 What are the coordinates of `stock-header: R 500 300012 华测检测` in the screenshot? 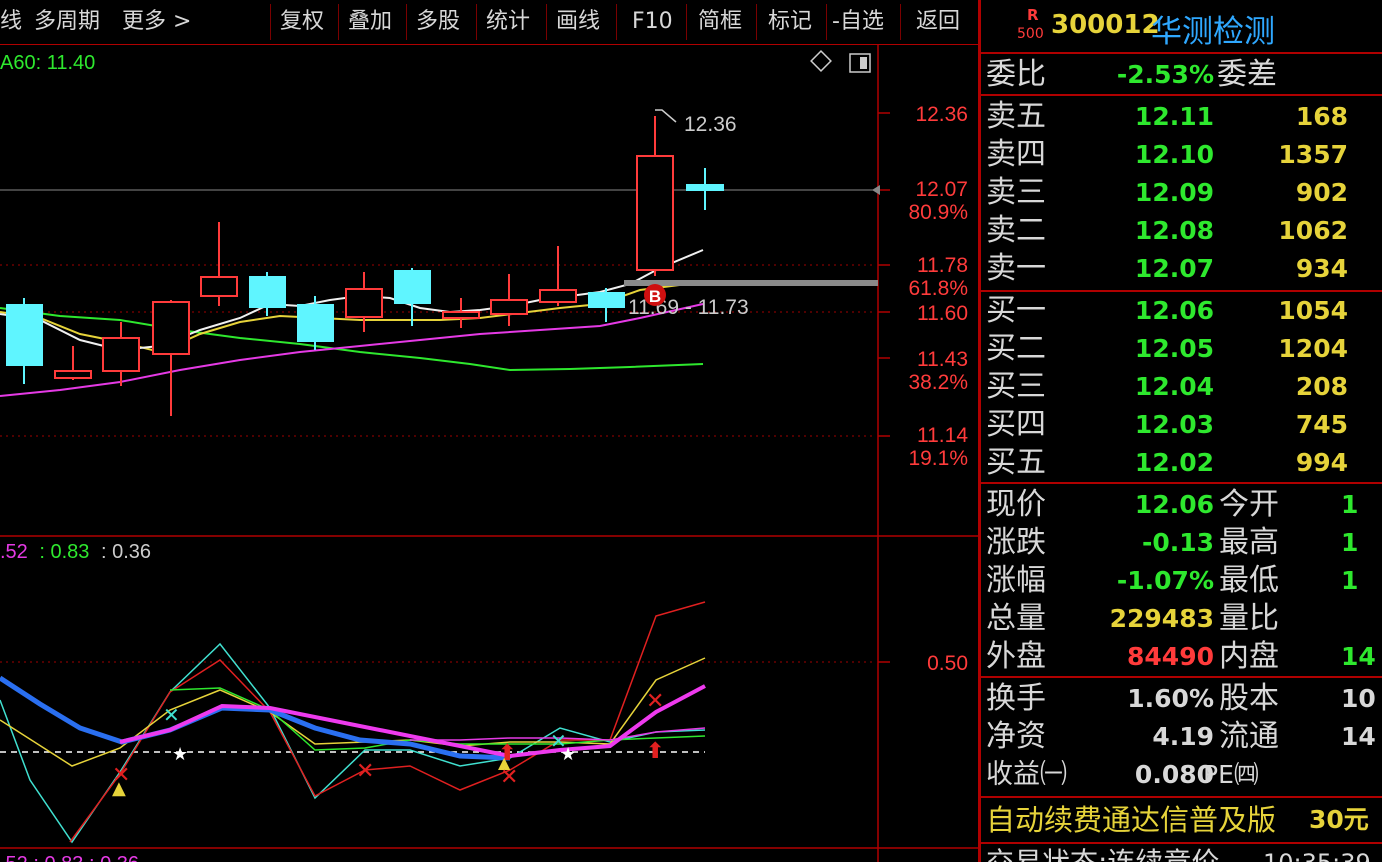 It's located at (1181, 26).